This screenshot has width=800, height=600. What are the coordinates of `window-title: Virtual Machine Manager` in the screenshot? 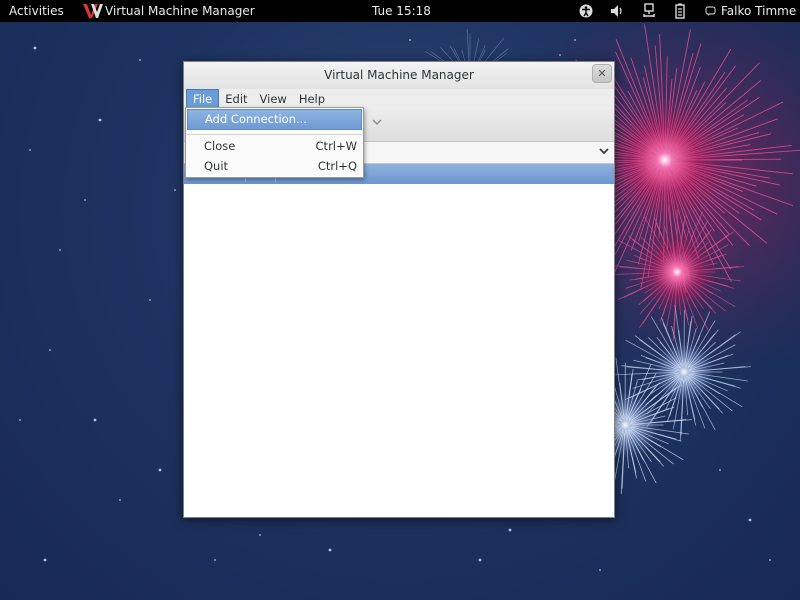 It's located at (399, 75).